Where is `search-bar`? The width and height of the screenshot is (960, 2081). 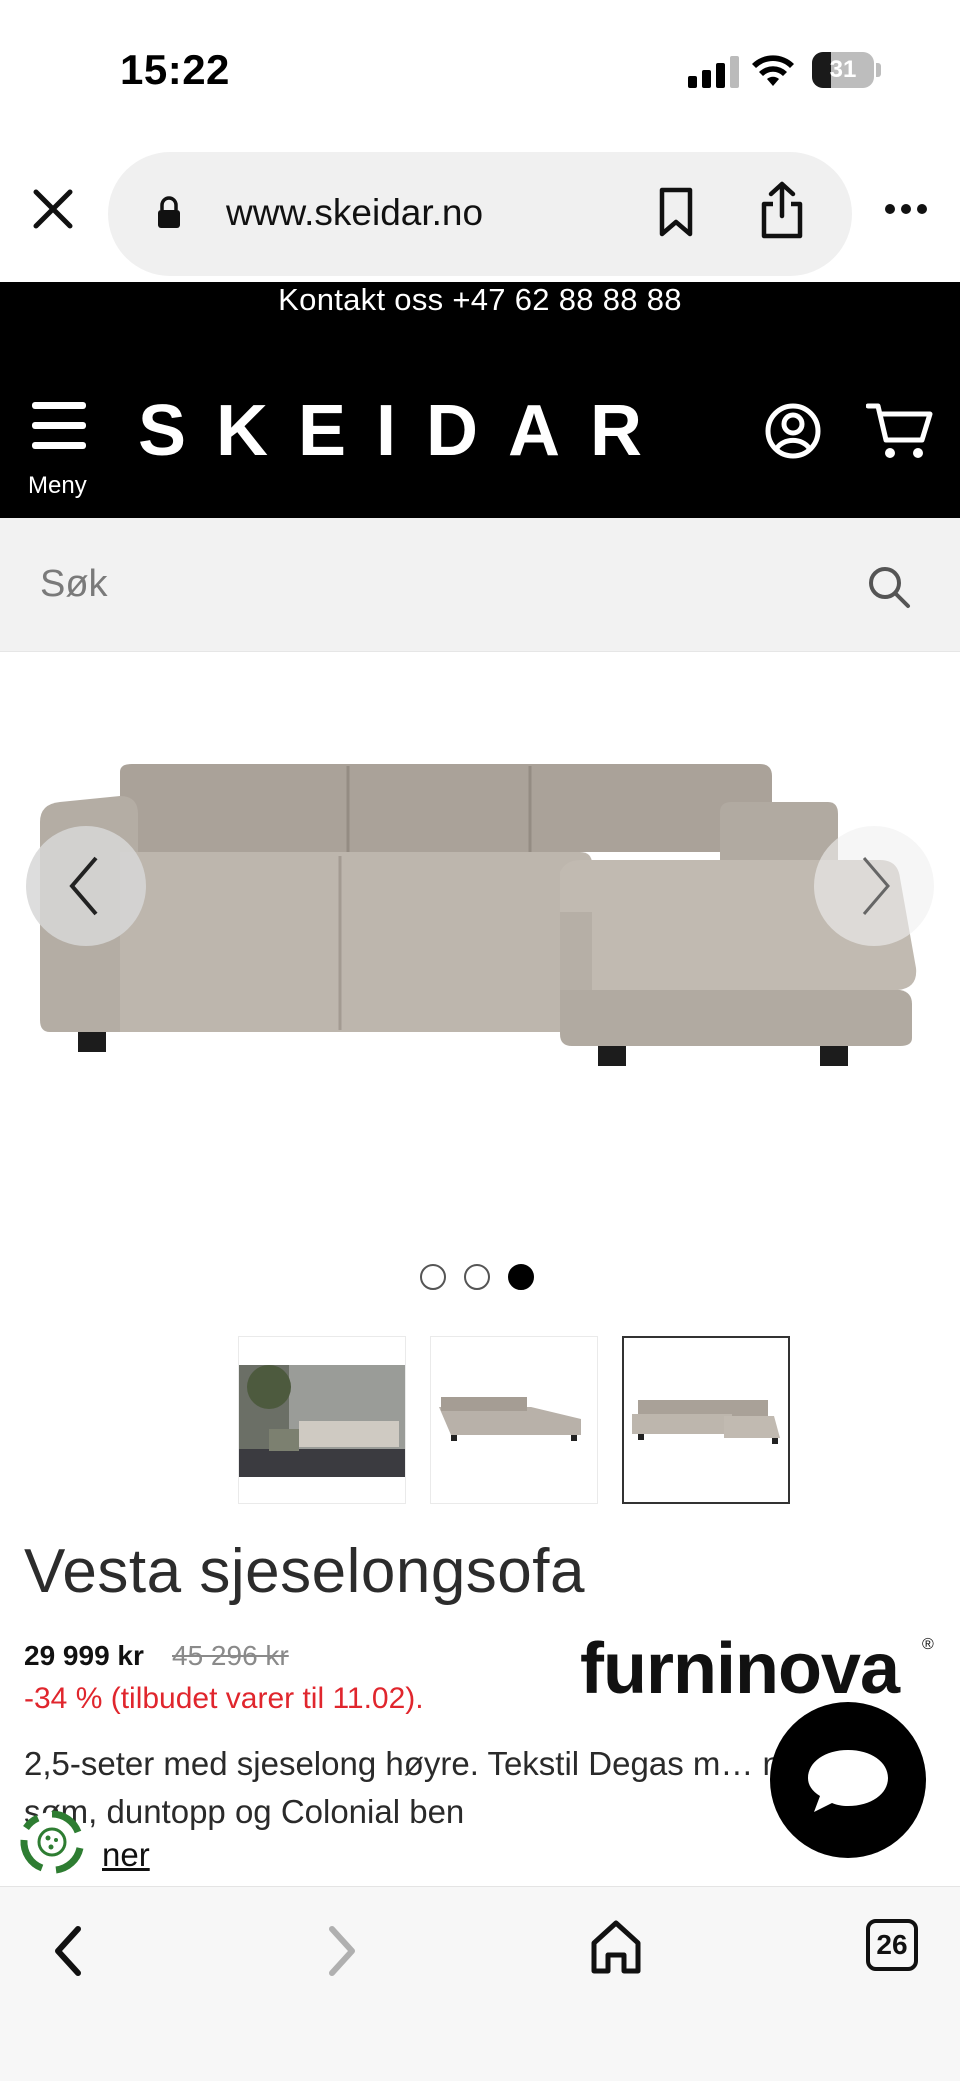 search-bar is located at coordinates (480, 585).